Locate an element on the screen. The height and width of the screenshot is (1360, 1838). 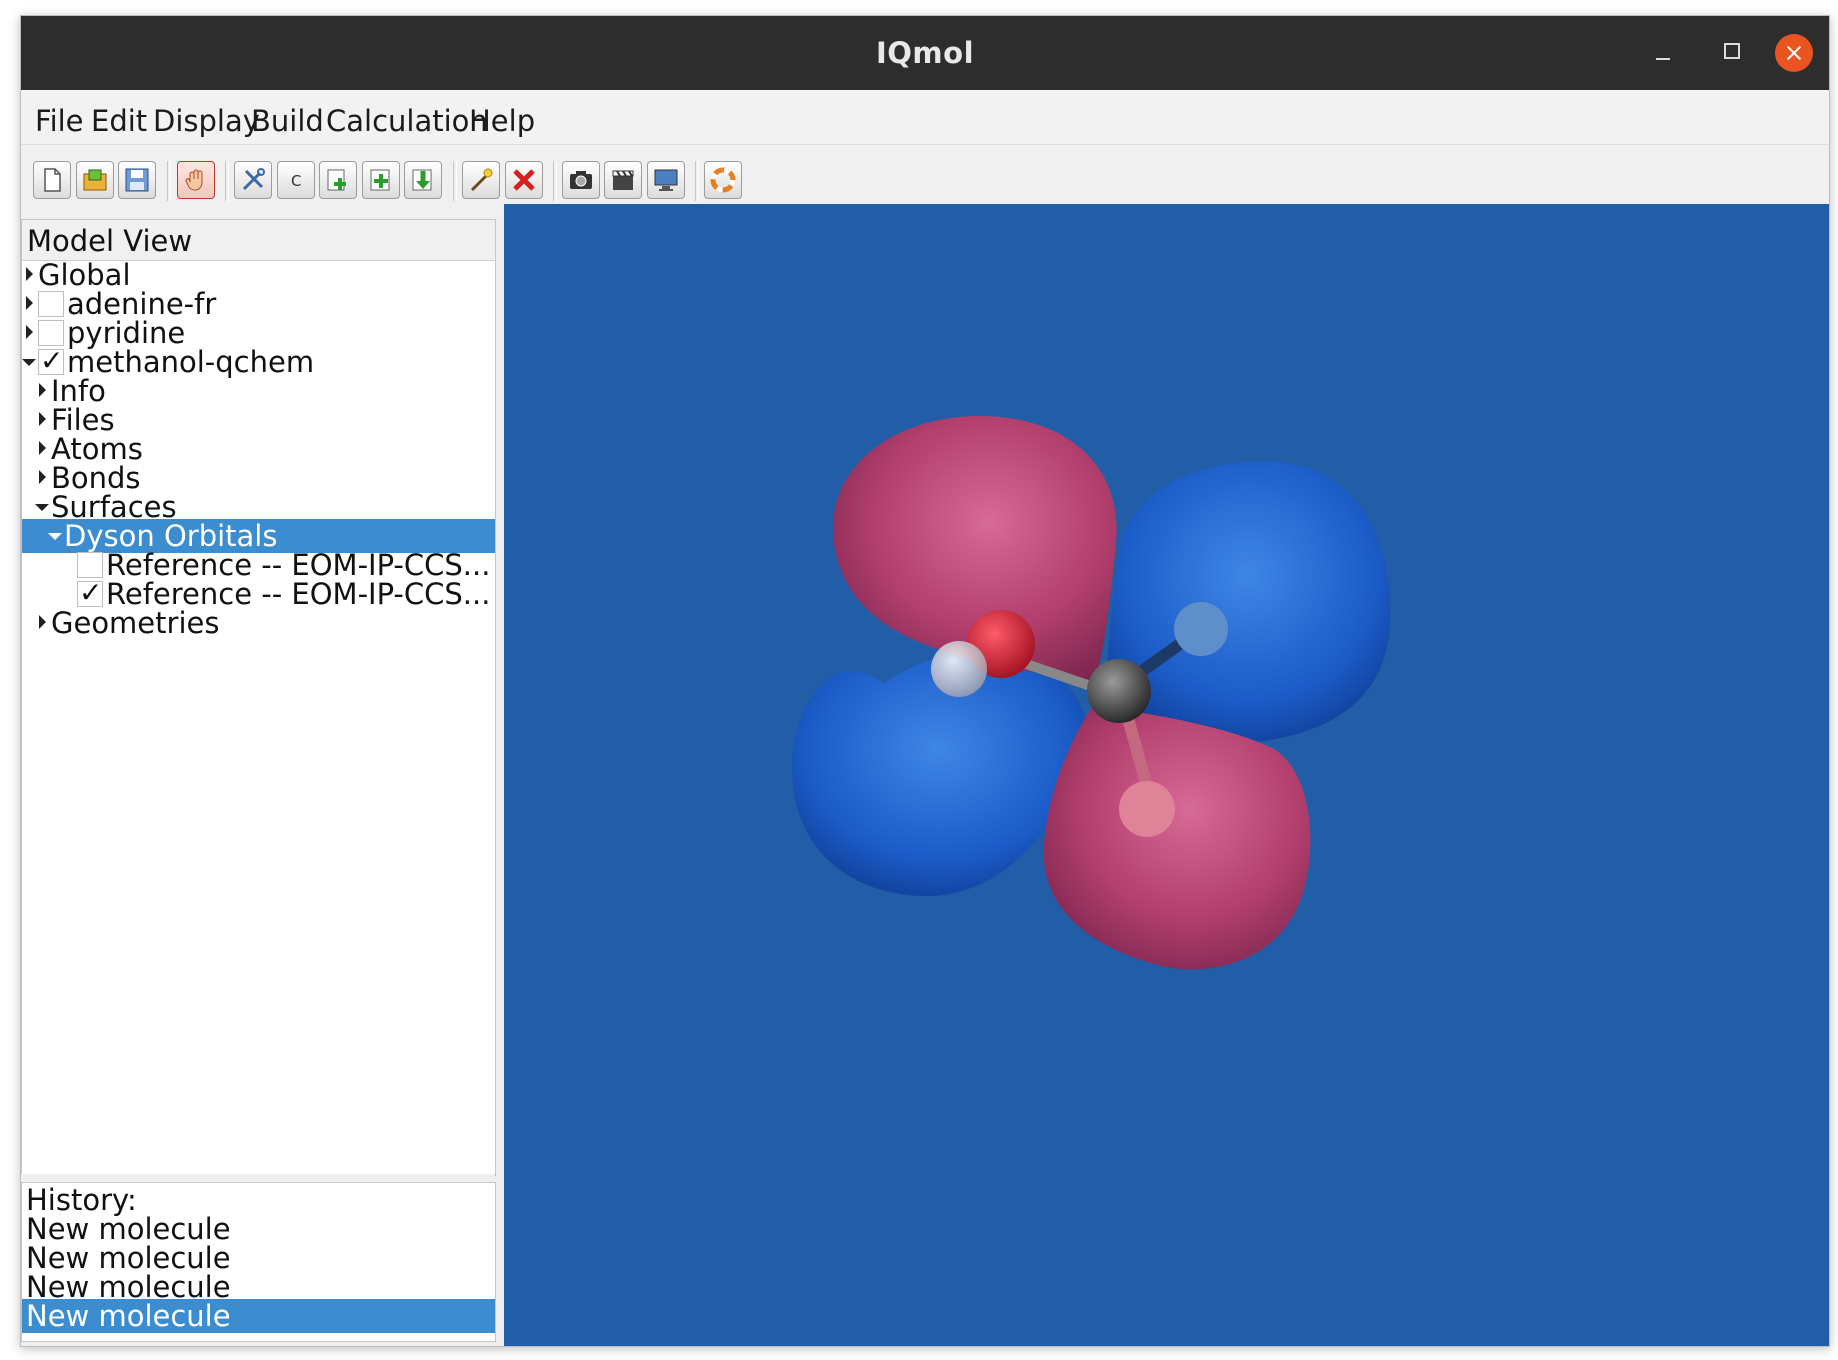
minimize-down-icon is located at coordinates (422, 180).